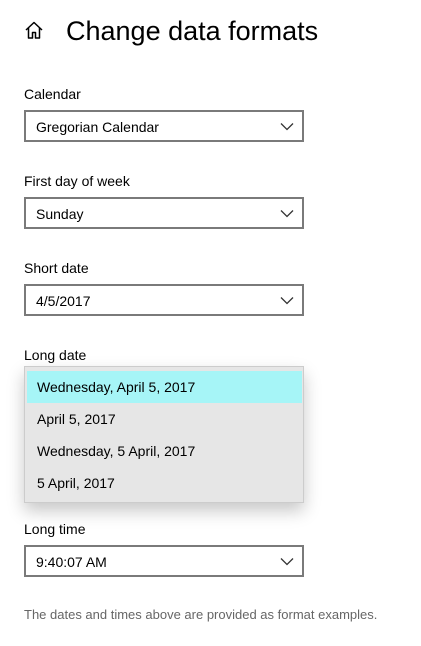  I want to click on long-time-value: 9:40:07 AM, so click(71, 562).